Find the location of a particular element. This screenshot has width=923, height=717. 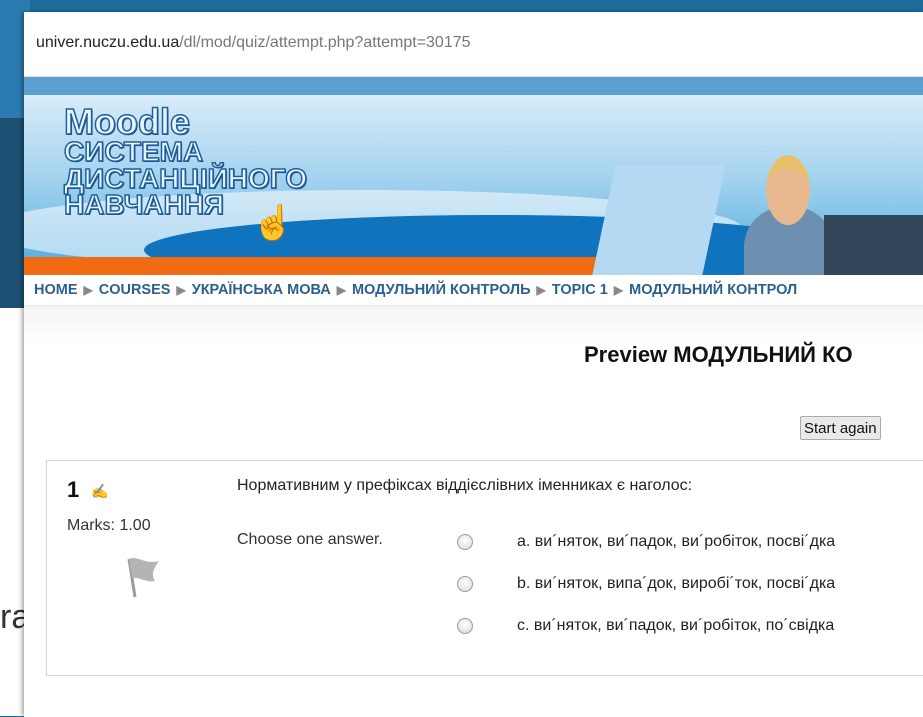

url-host: univer.nuczu.edu.ua is located at coordinates (108, 42).